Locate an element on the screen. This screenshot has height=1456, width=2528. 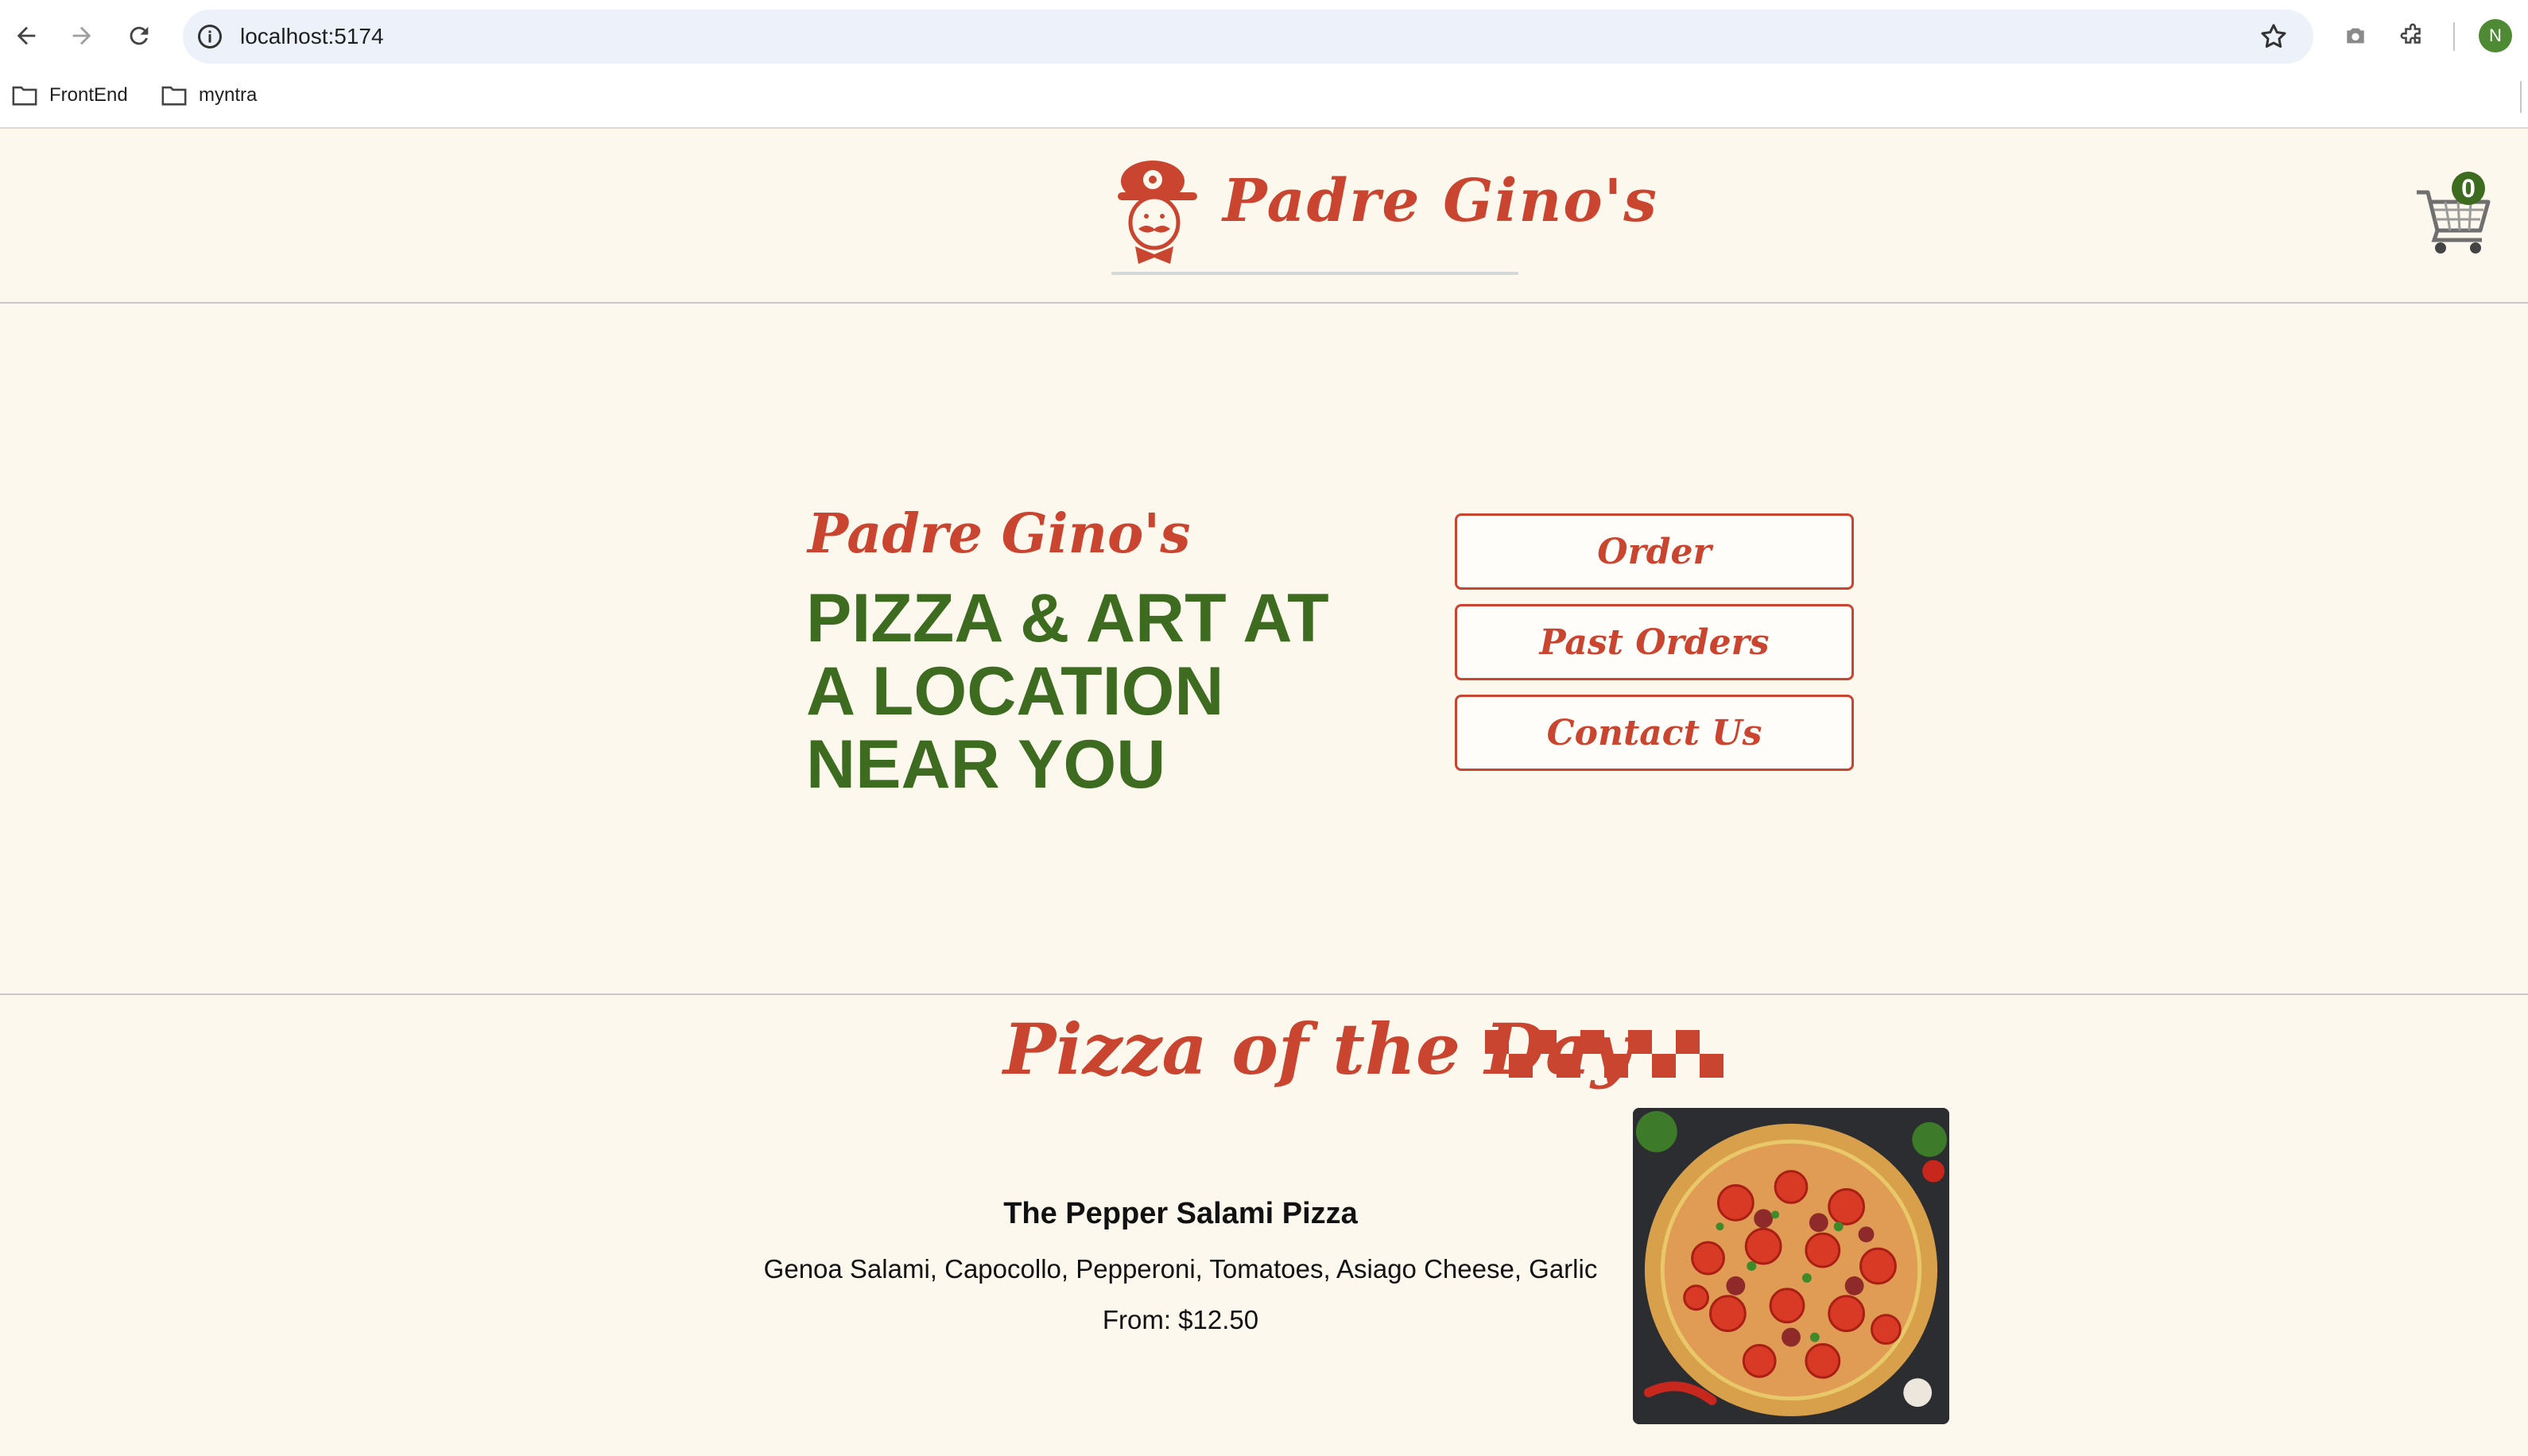
bookmark-star-icon is located at coordinates (2274, 36).